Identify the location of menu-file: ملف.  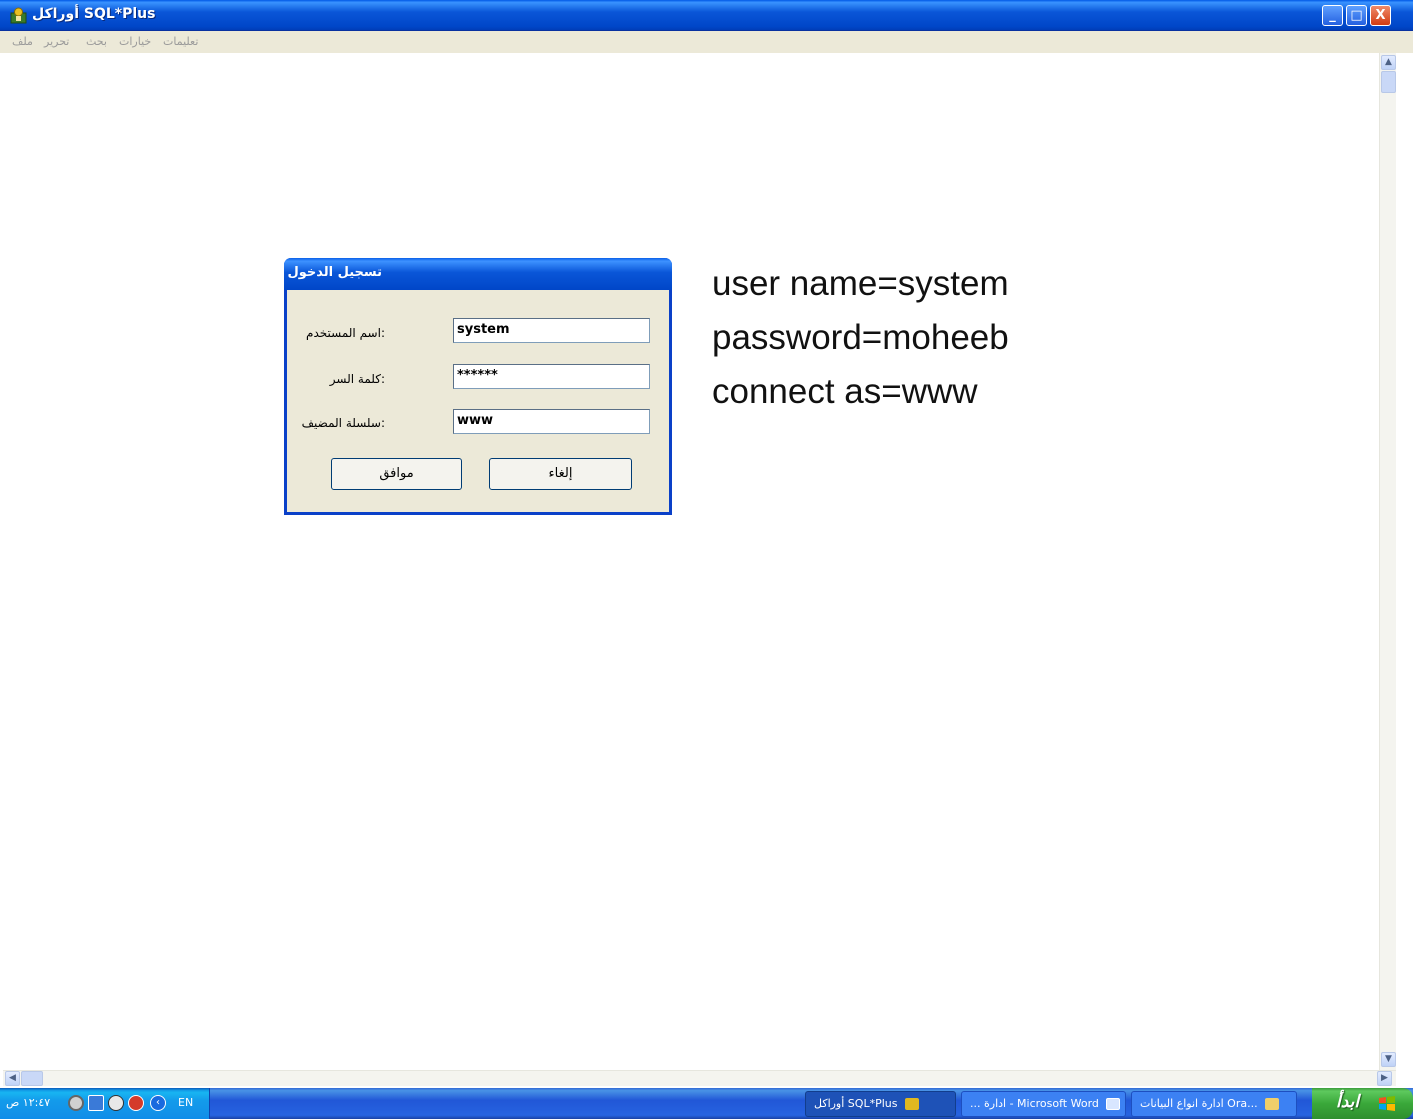
(22, 41).